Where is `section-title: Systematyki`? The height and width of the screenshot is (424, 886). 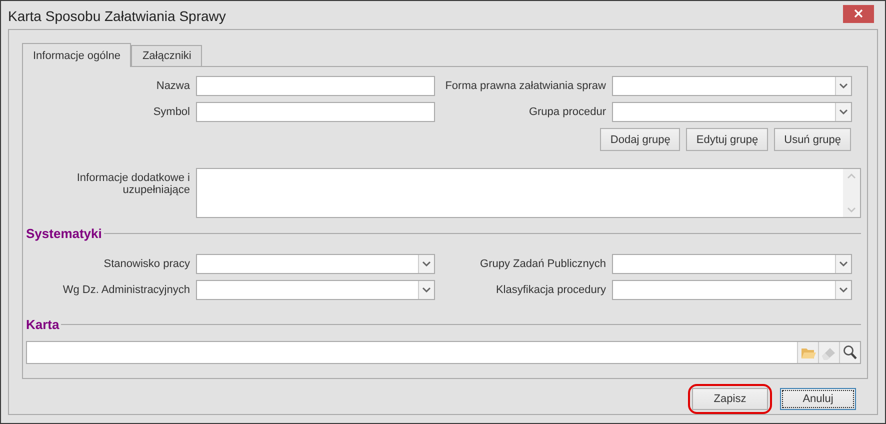 section-title: Systematyki is located at coordinates (64, 233).